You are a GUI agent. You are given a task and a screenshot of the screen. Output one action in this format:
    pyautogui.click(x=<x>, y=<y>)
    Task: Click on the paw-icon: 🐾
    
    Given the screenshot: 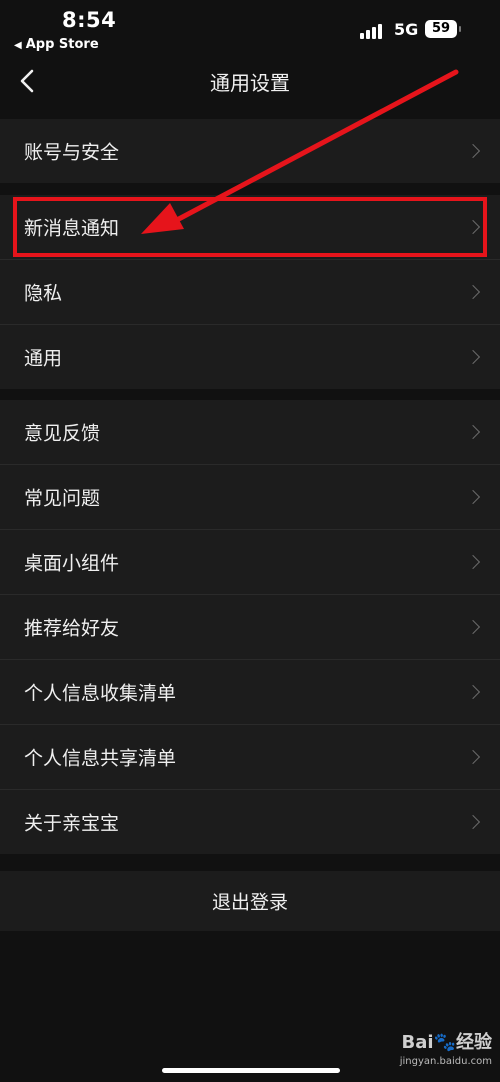 What is the action you would take?
    pyautogui.click(x=444, y=1042)
    